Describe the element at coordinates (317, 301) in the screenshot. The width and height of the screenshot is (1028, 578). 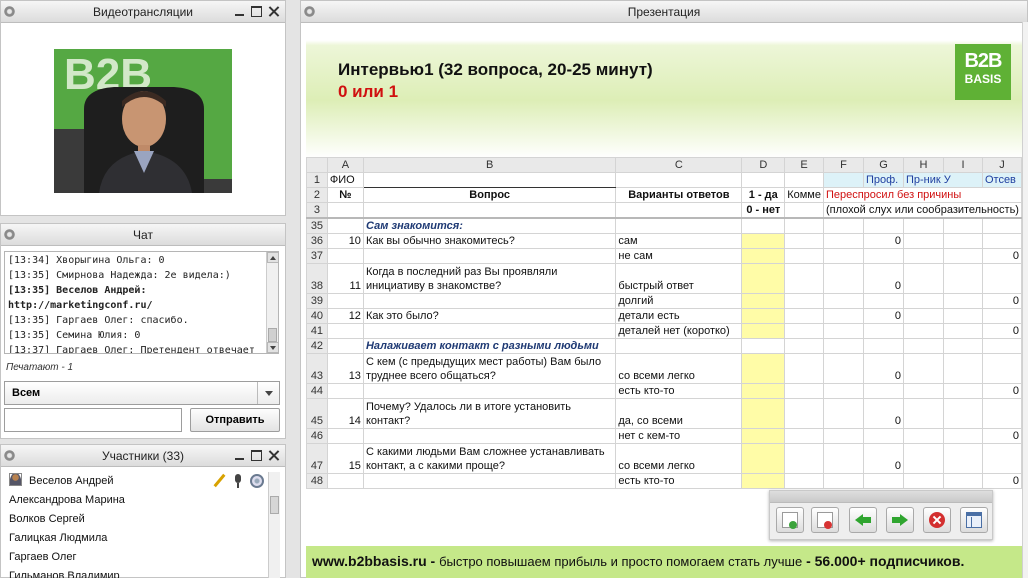
I see `row-number: 39` at that location.